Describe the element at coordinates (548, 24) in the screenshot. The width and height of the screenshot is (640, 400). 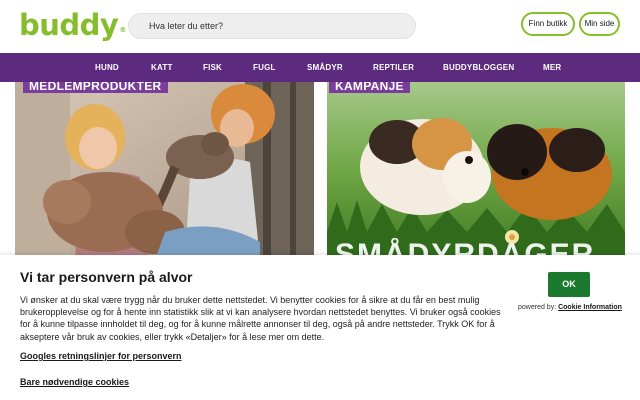
I see `find-store-button: Finn butikk` at that location.